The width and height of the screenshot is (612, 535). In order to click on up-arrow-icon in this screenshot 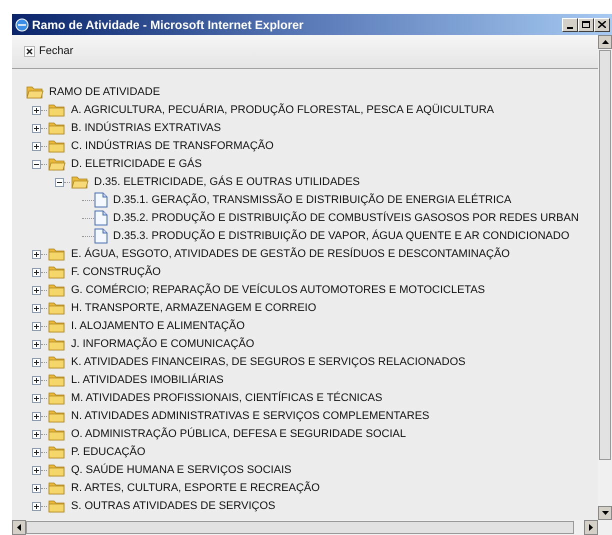, I will do `click(605, 42)`.